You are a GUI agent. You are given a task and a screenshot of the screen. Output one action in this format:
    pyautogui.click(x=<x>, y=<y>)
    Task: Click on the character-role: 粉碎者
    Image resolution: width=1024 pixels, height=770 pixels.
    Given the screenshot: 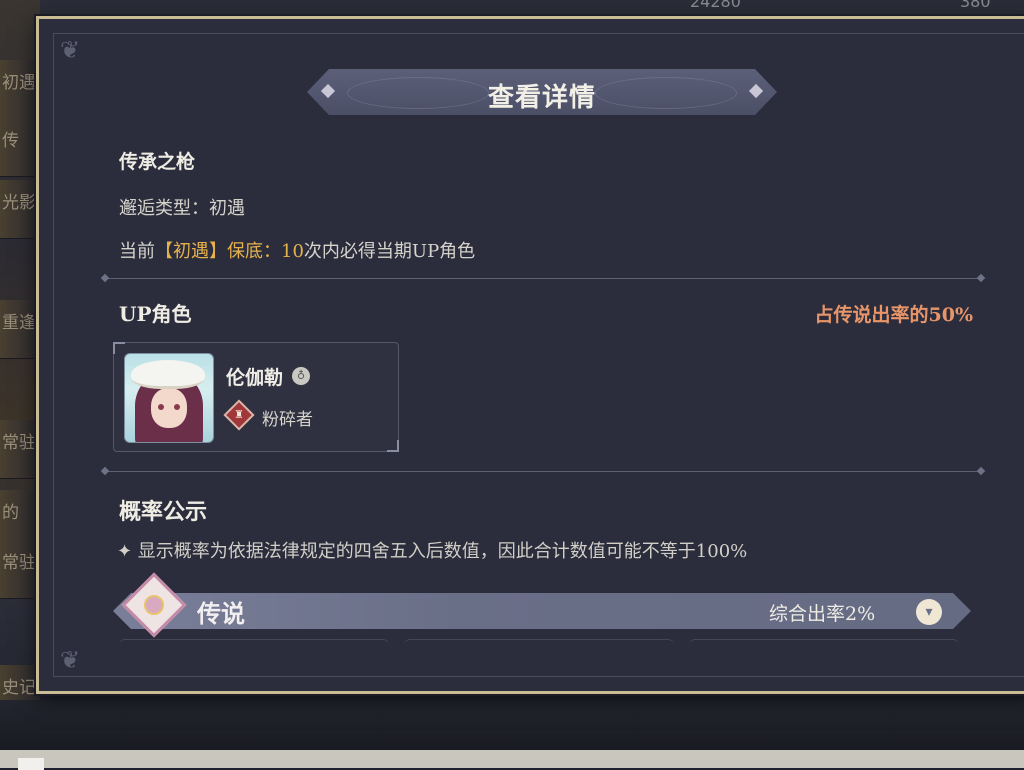 What is the action you would take?
    pyautogui.click(x=287, y=420)
    